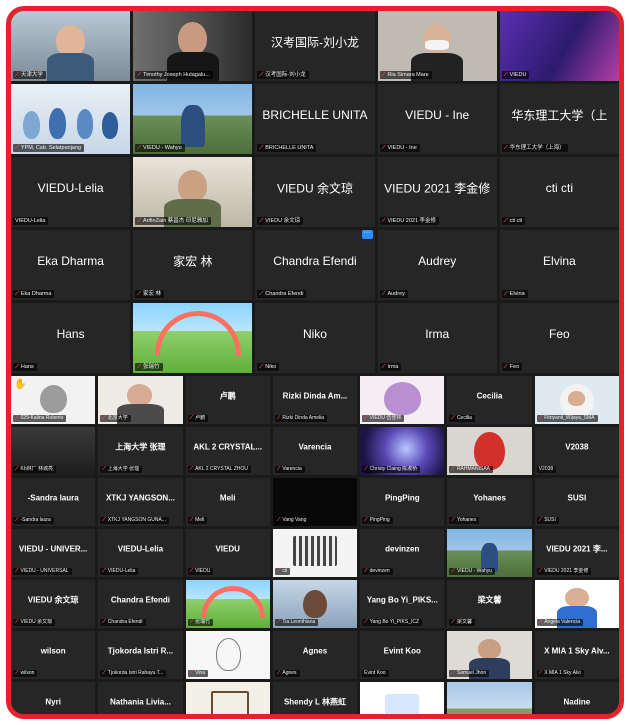 The image size is (630, 725). What do you see at coordinates (315, 698) in the screenshot?
I see `participant-tile: Shendy L 林燕虹` at bounding box center [315, 698].